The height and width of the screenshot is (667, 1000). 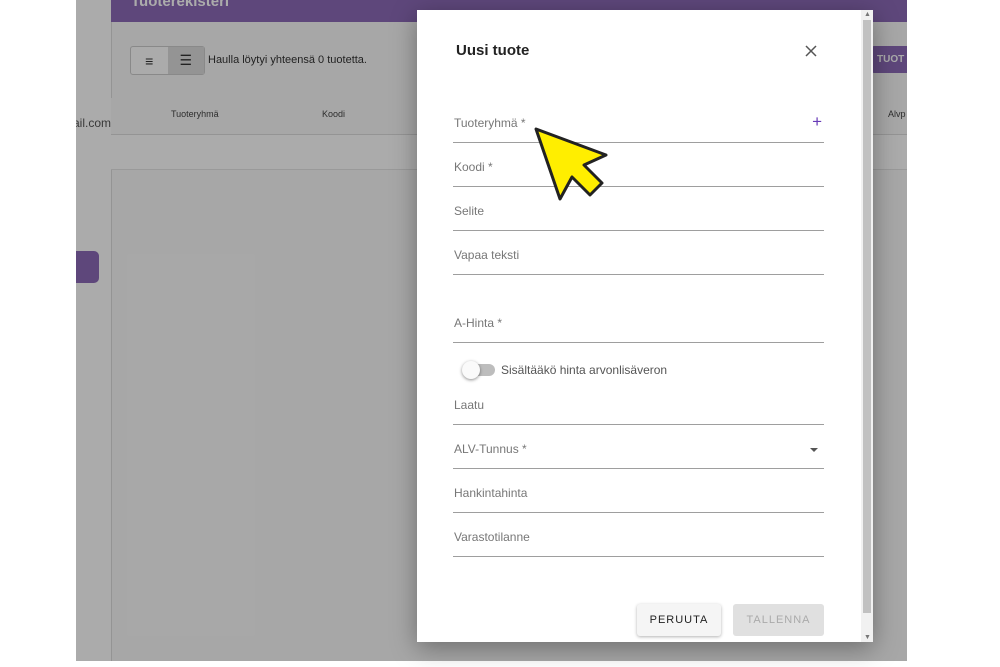 I want to click on vat-included-label: Sisältääkö hinta arvonlisäveron, so click(x=584, y=370).